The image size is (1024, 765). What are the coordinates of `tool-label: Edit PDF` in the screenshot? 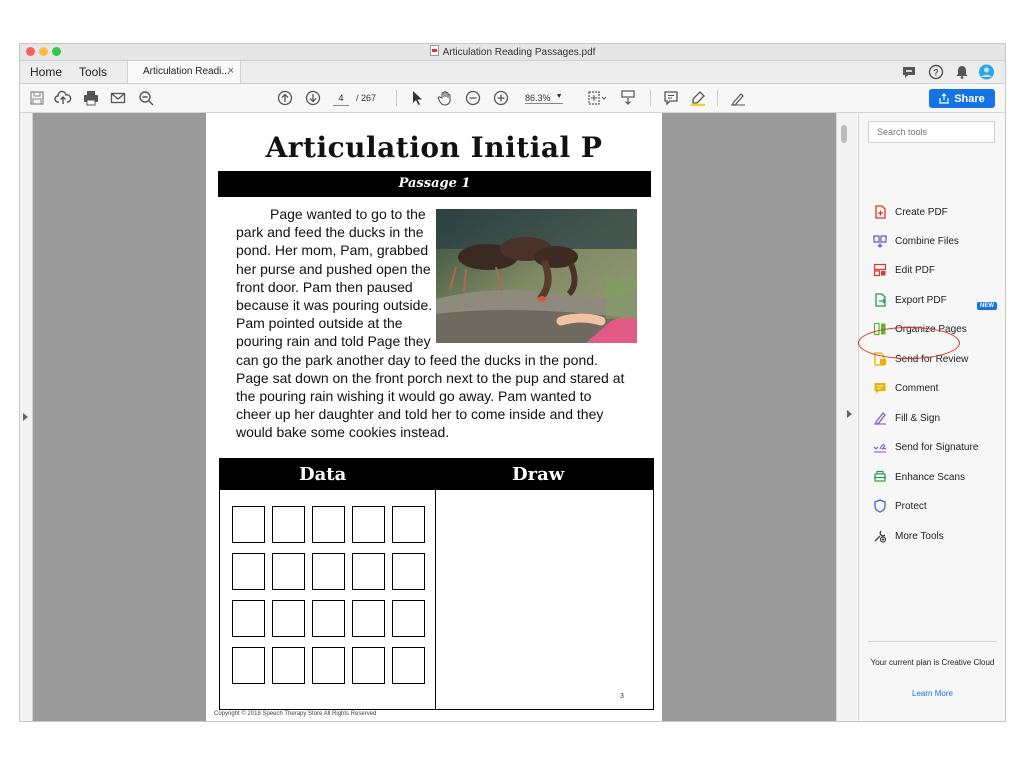 It's located at (915, 270).